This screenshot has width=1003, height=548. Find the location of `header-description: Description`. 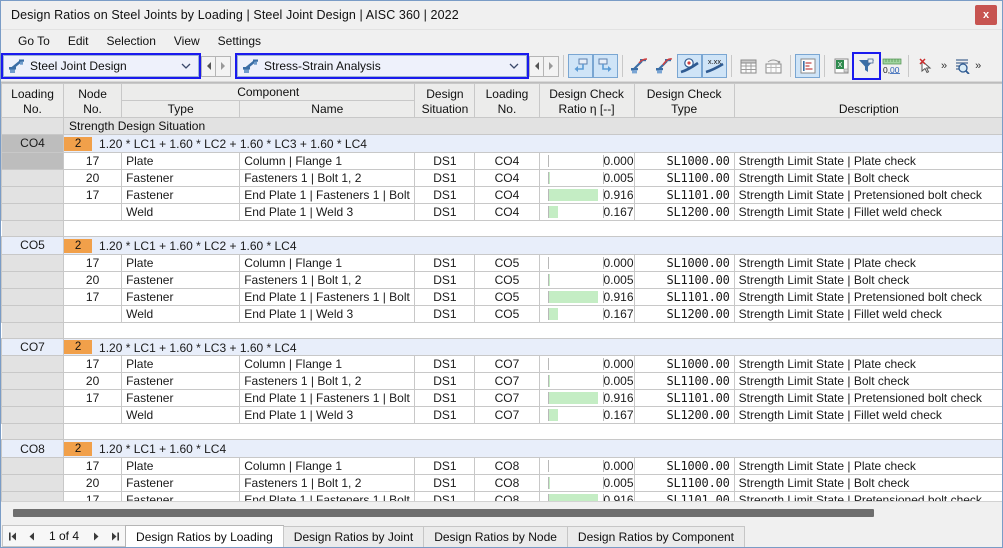

header-description: Description is located at coordinates (867, 100).